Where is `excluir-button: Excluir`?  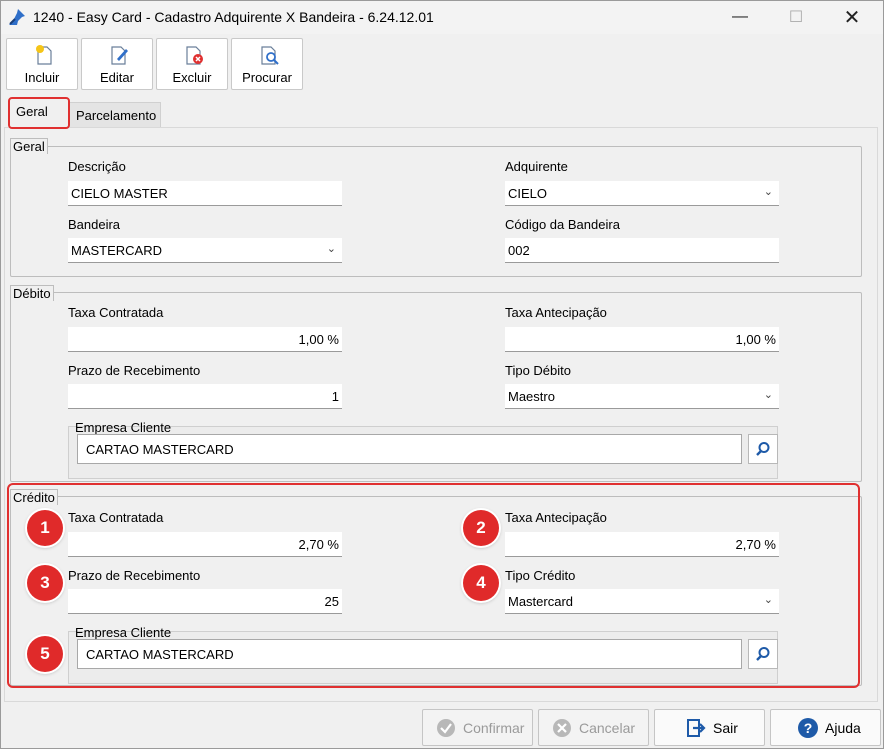
excluir-button: Excluir is located at coordinates (192, 64).